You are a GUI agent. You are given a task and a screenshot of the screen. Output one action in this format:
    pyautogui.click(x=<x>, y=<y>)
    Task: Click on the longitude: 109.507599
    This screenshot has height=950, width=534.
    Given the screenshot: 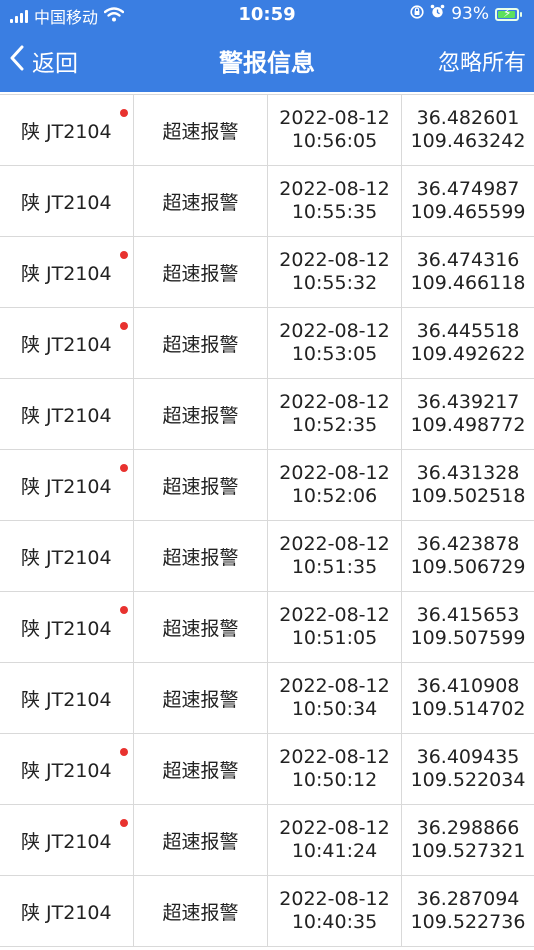 What is the action you would take?
    pyautogui.click(x=468, y=638)
    